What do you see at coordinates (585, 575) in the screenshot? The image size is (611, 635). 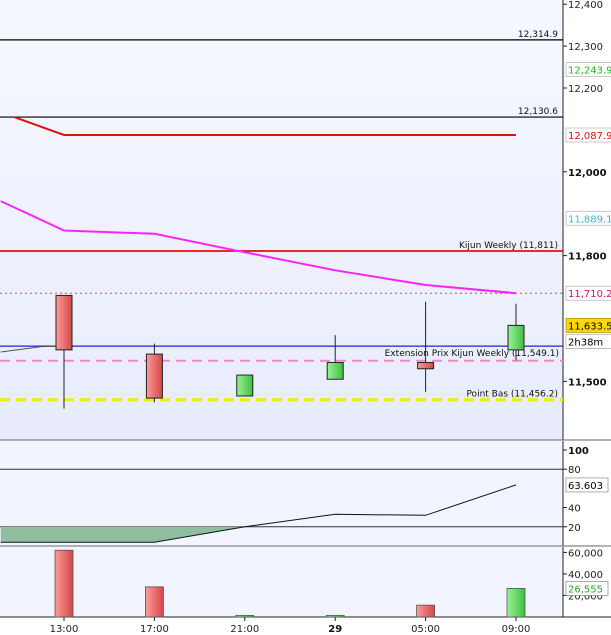 I see `vol-tick-label-1: 40,000` at bounding box center [585, 575].